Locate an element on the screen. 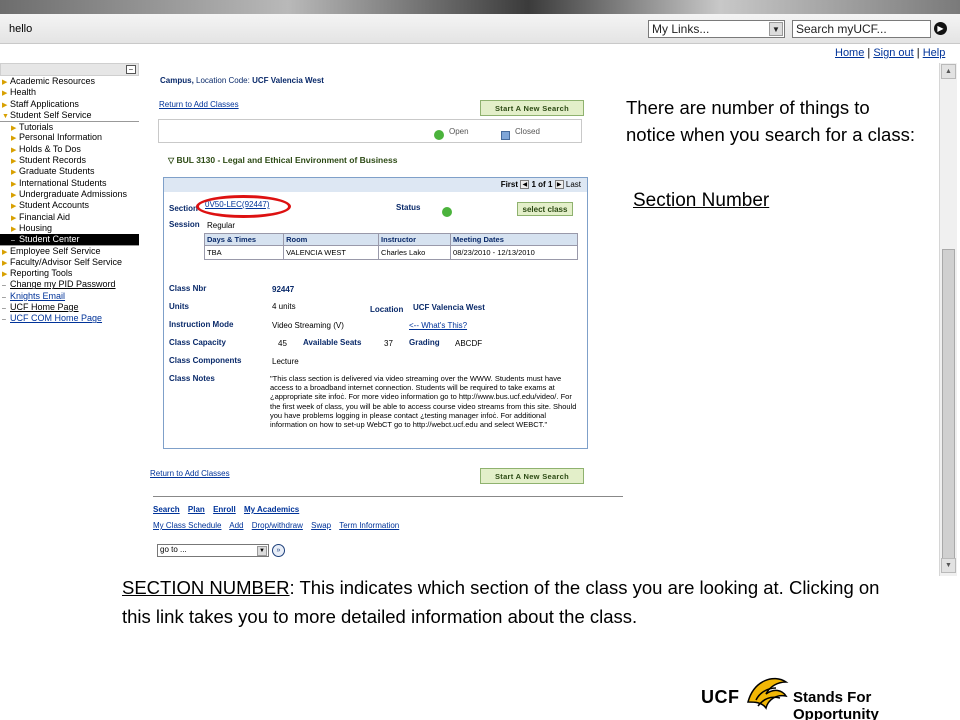 The height and width of the screenshot is (720, 960). class-nbr-value: 92447 is located at coordinates (283, 289).